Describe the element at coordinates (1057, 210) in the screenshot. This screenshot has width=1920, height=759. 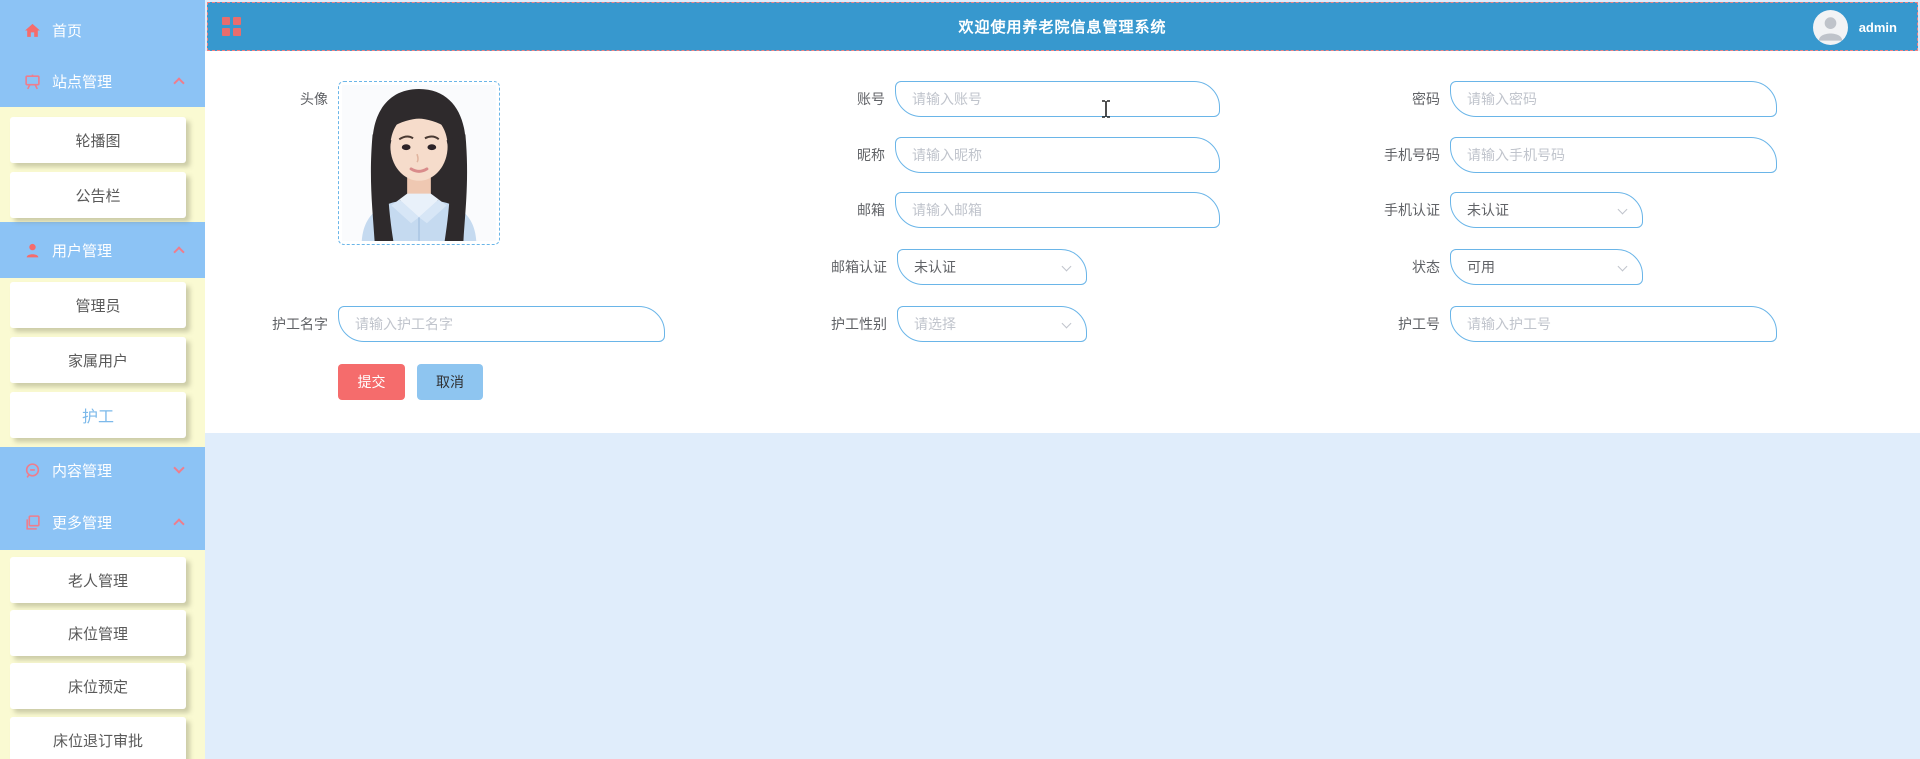
I see `email-input` at that location.